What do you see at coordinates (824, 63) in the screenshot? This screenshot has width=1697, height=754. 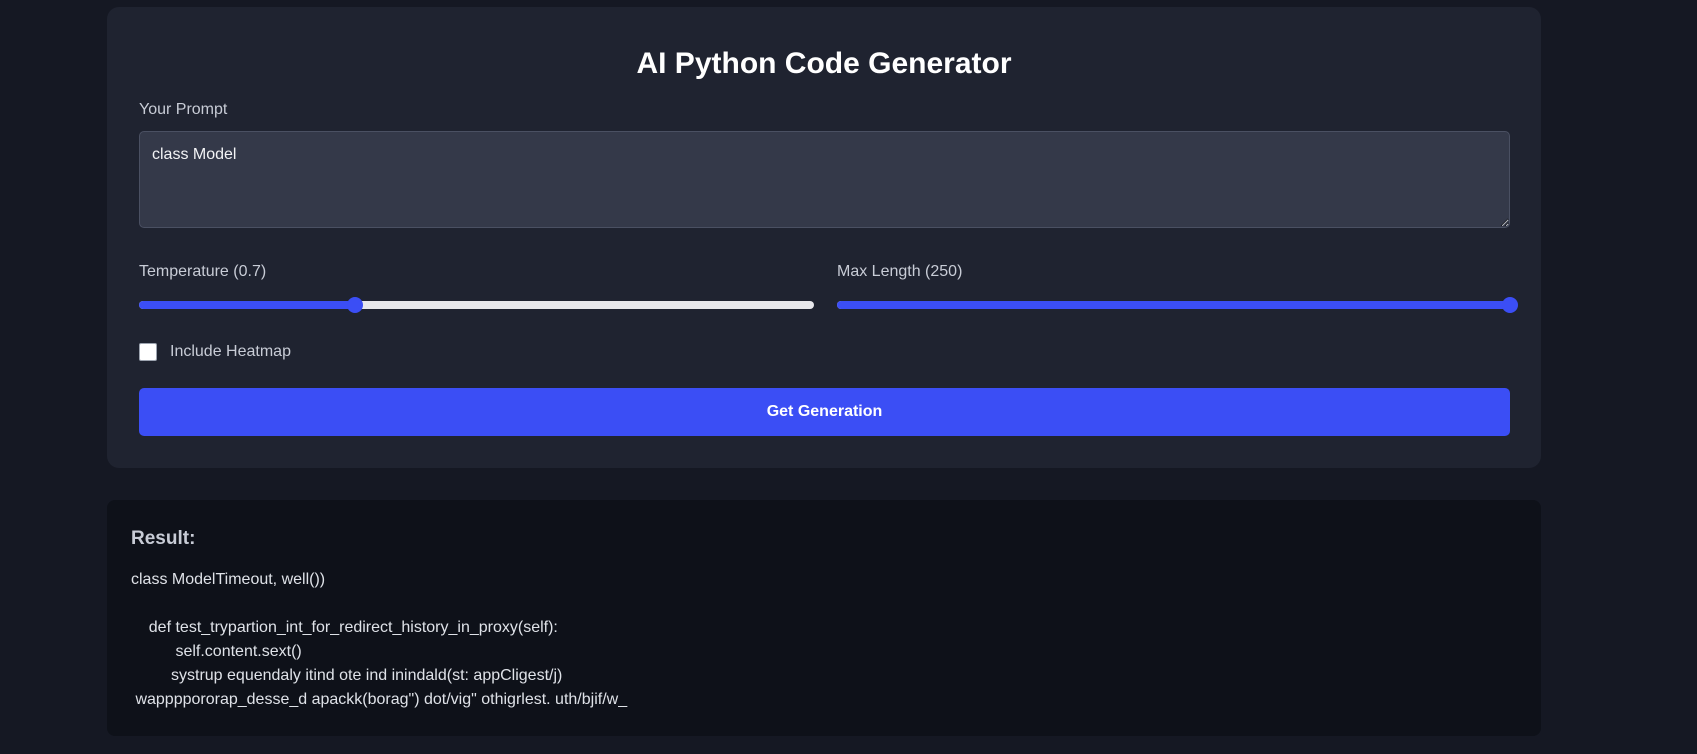 I see `page-title: AI Python Code Generator` at bounding box center [824, 63].